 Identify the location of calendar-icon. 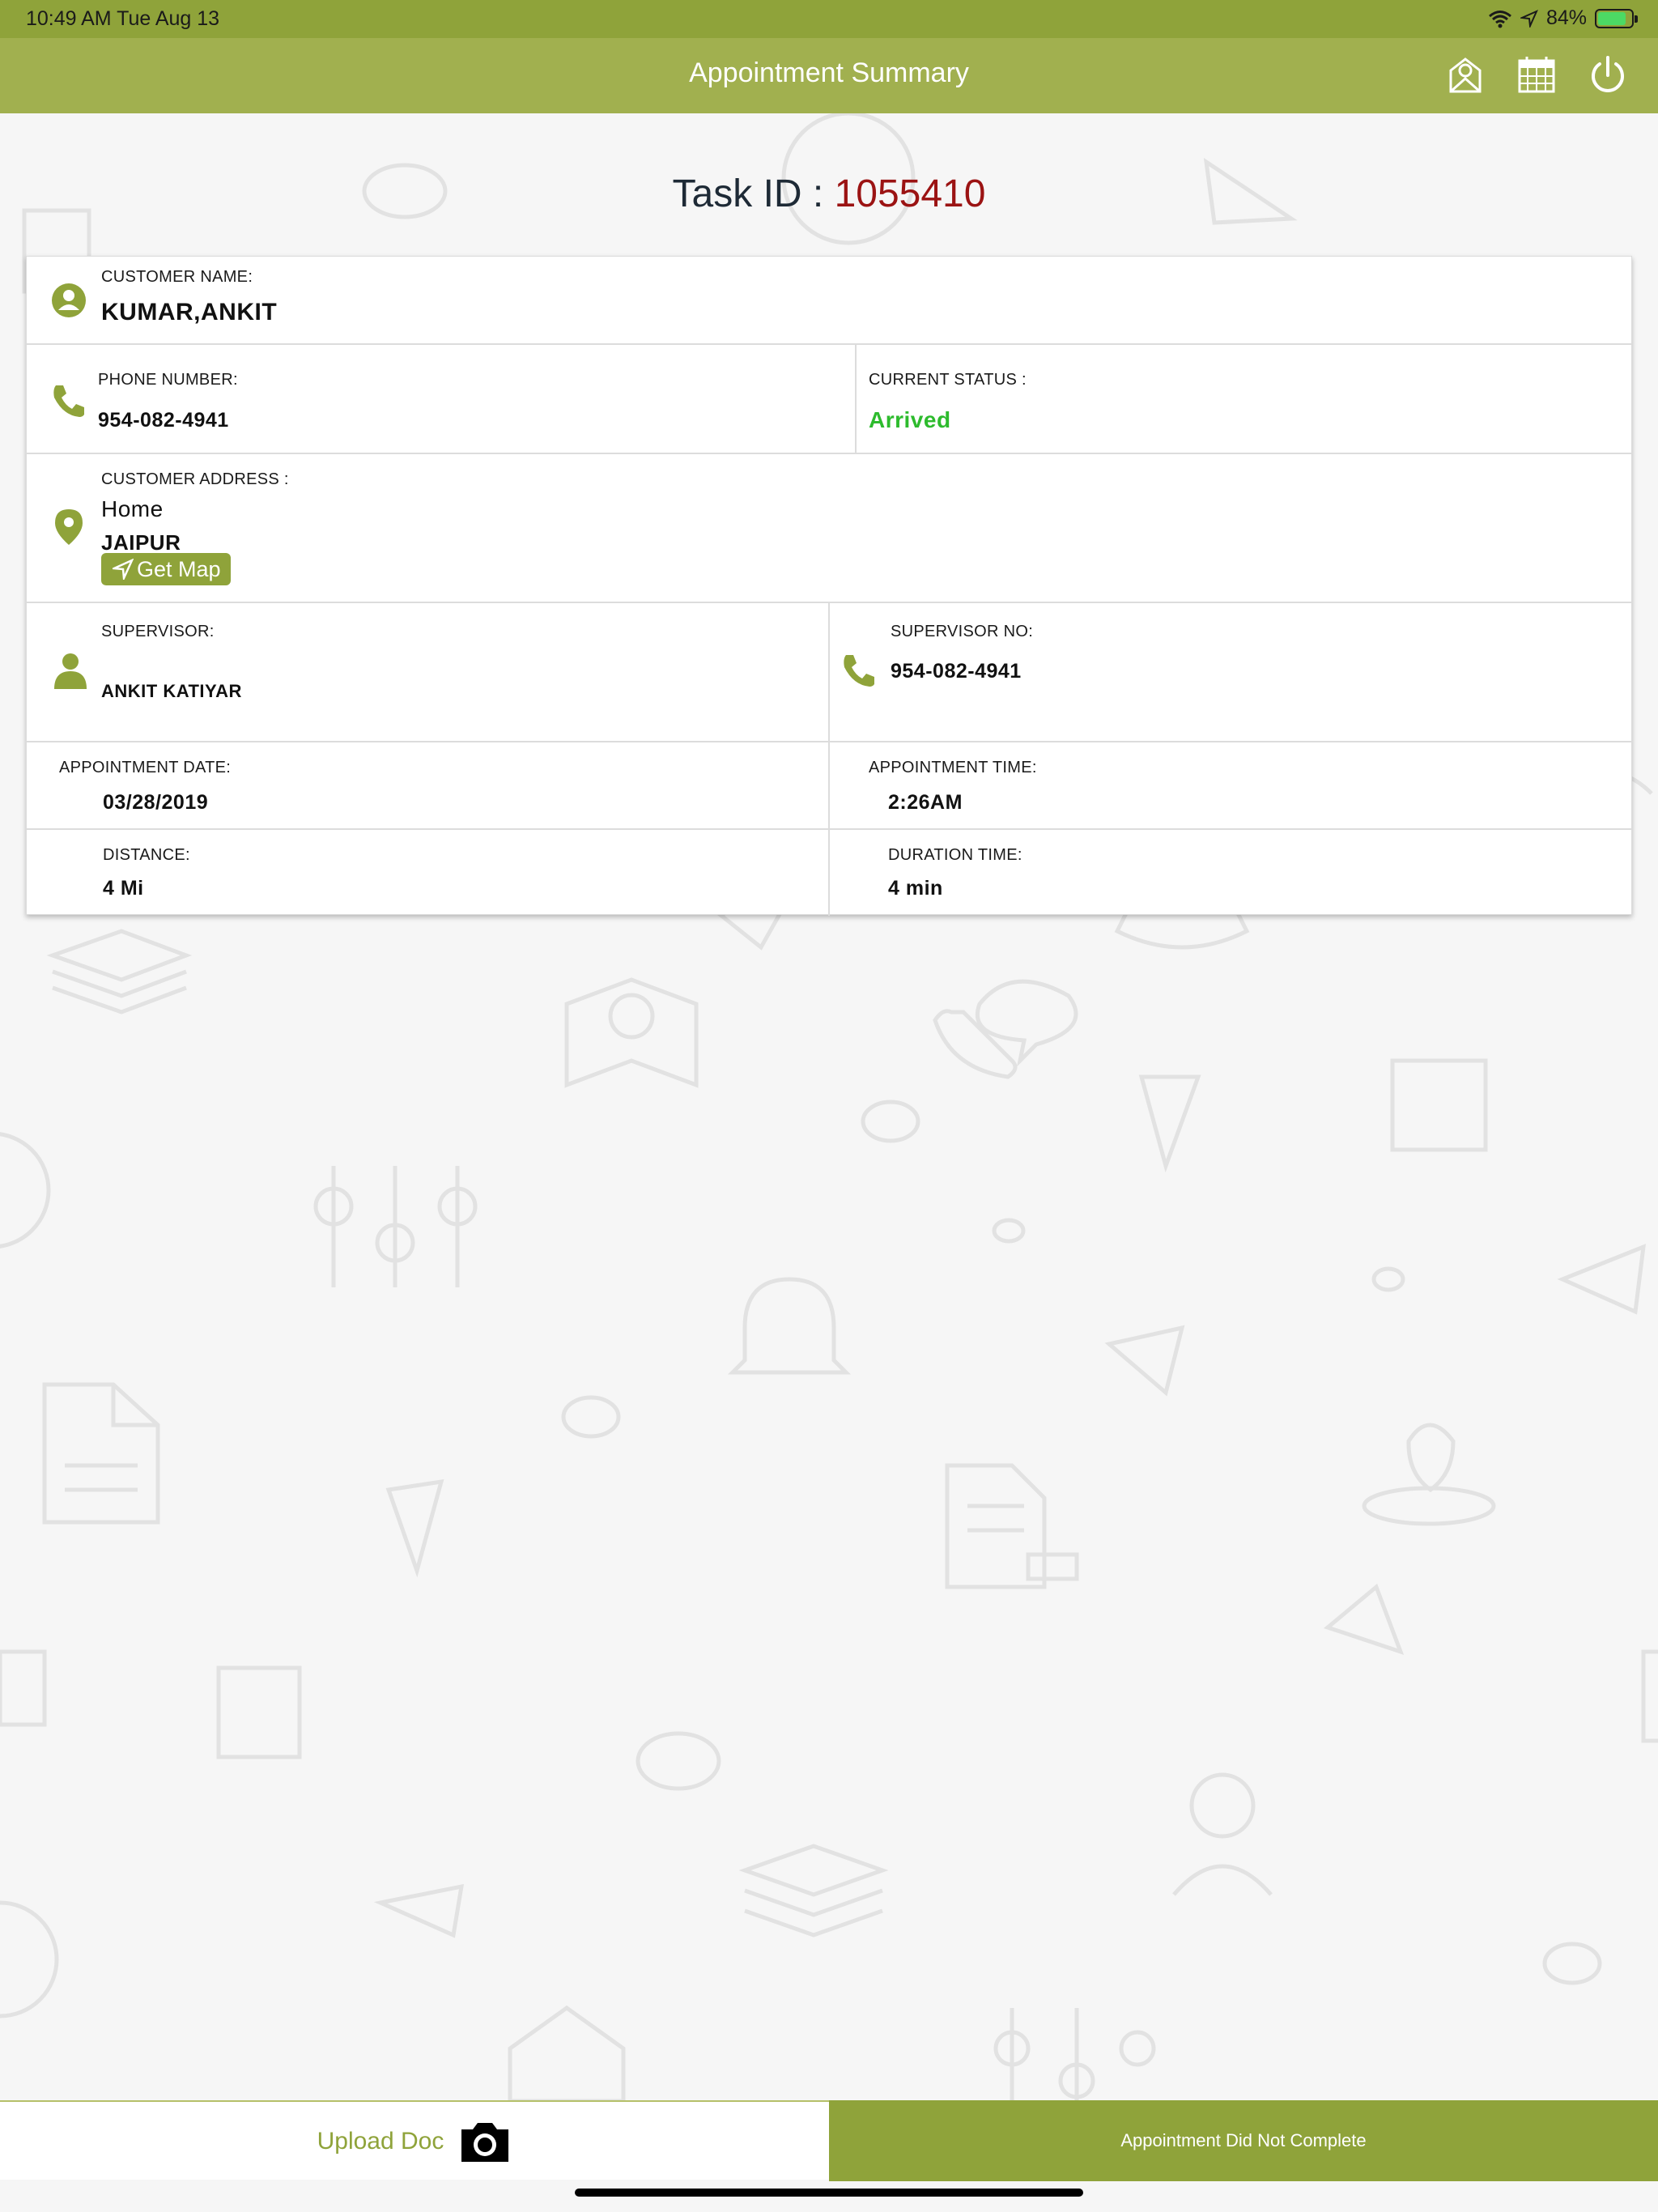
(1536, 75).